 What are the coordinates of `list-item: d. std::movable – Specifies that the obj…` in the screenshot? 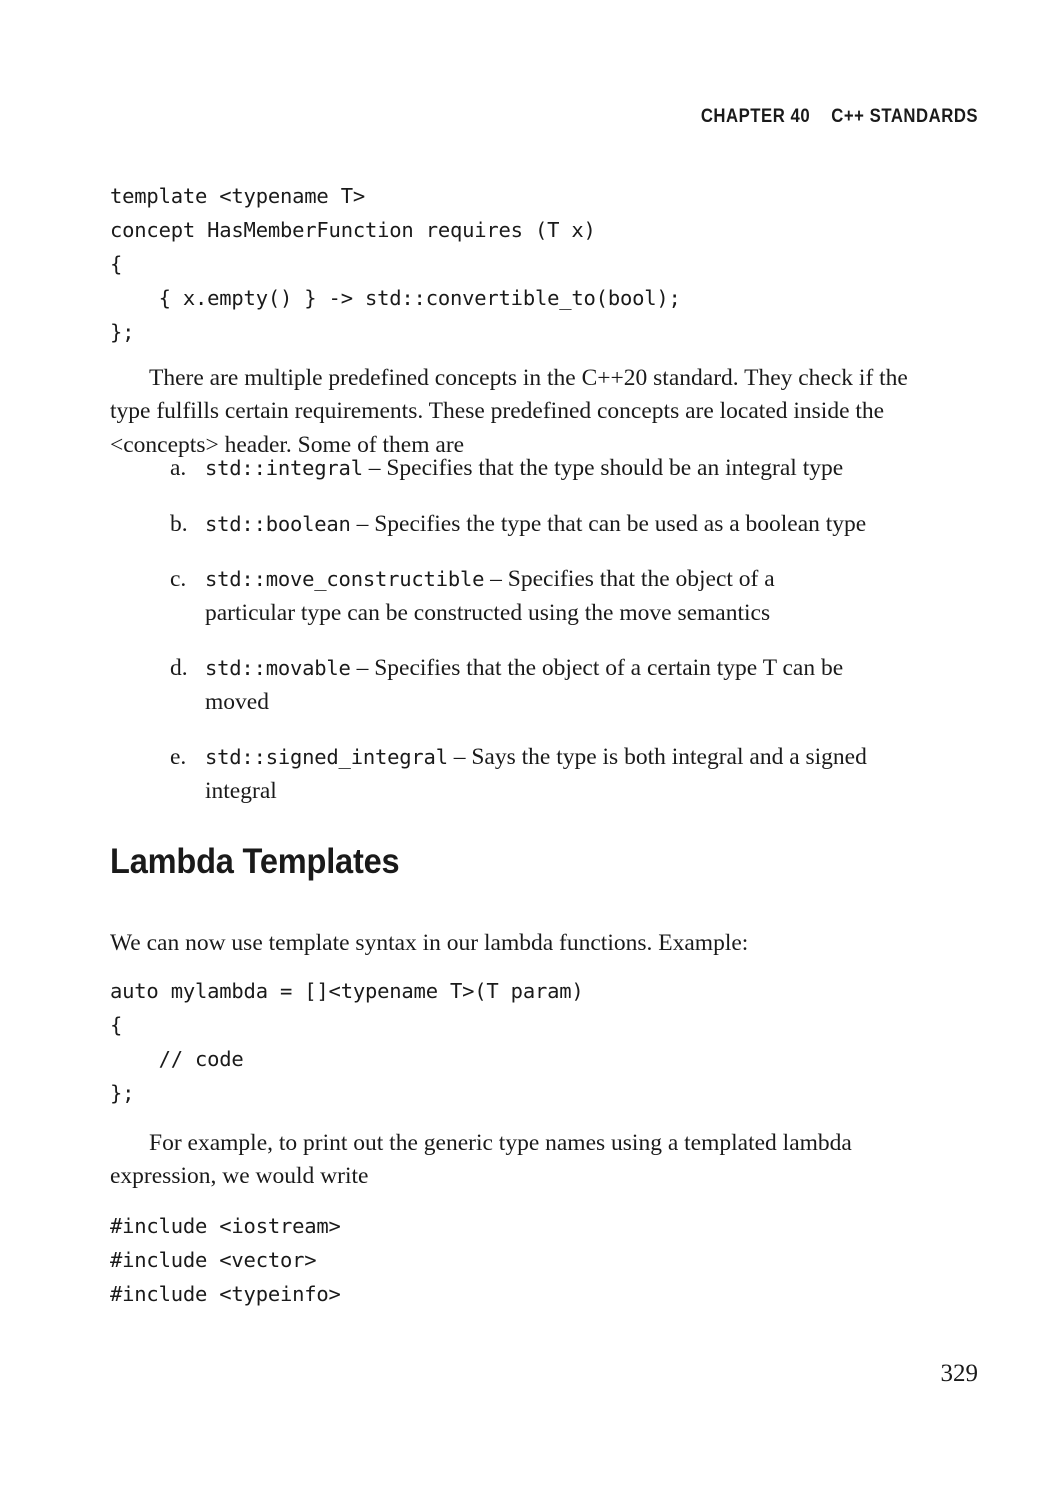 It's located at (520, 685).